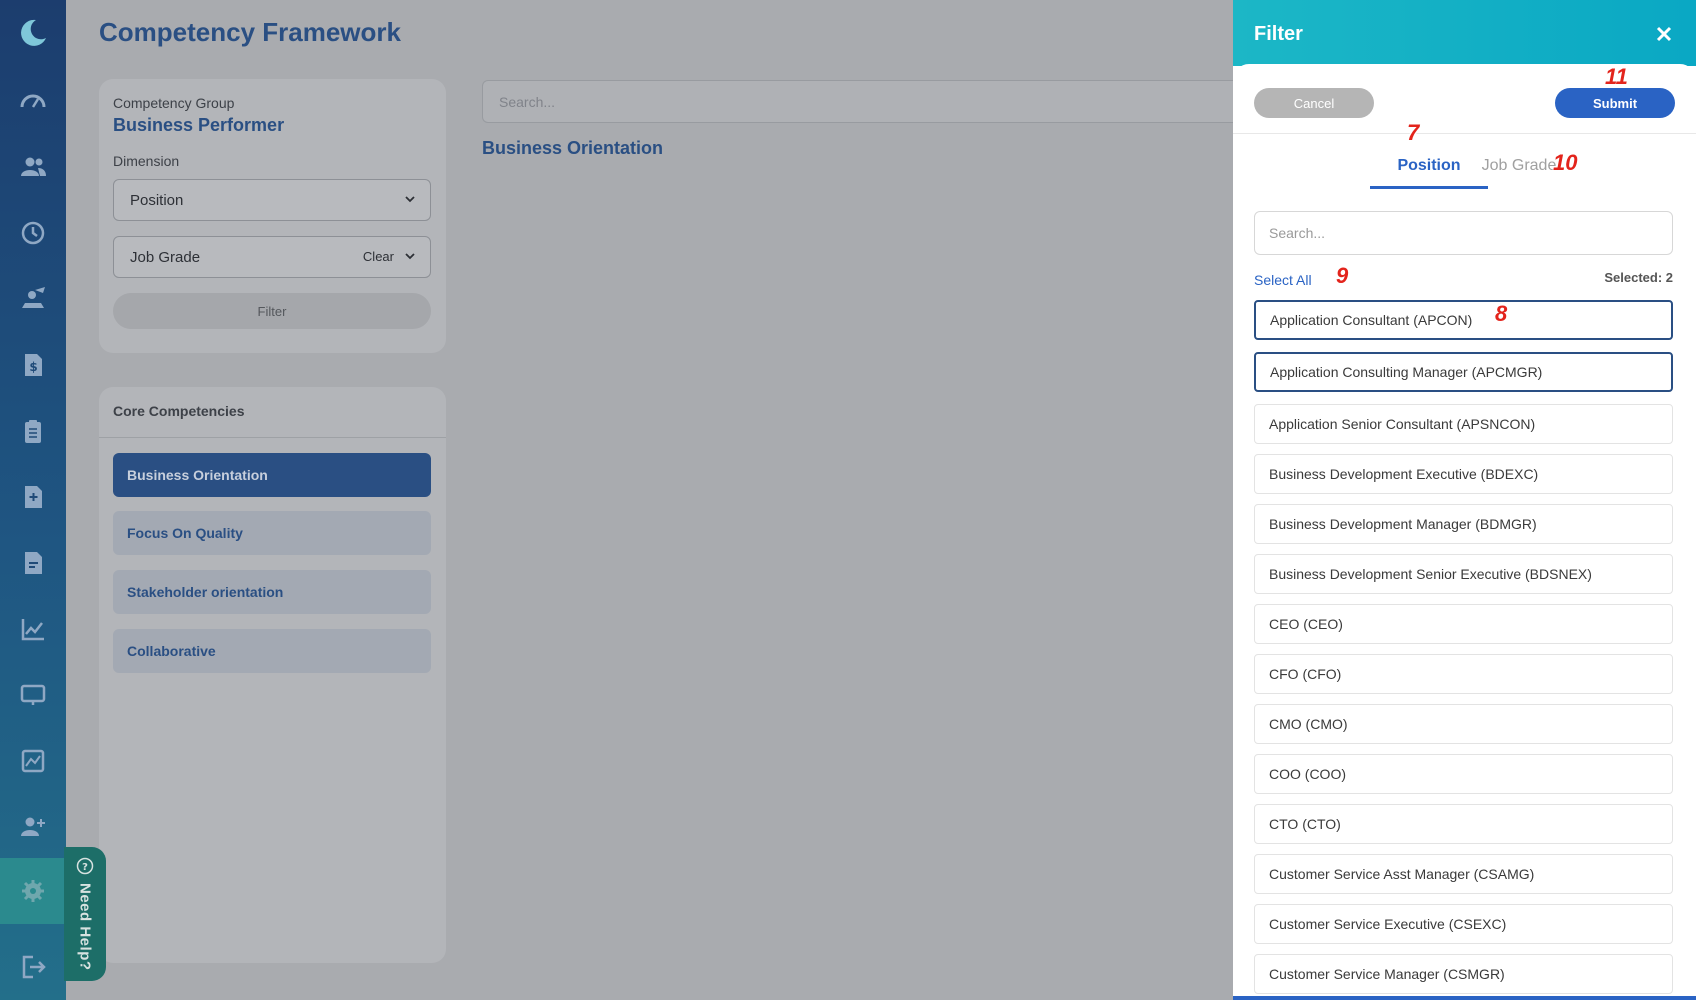  I want to click on competency-item: Focus On Quality, so click(272, 533).